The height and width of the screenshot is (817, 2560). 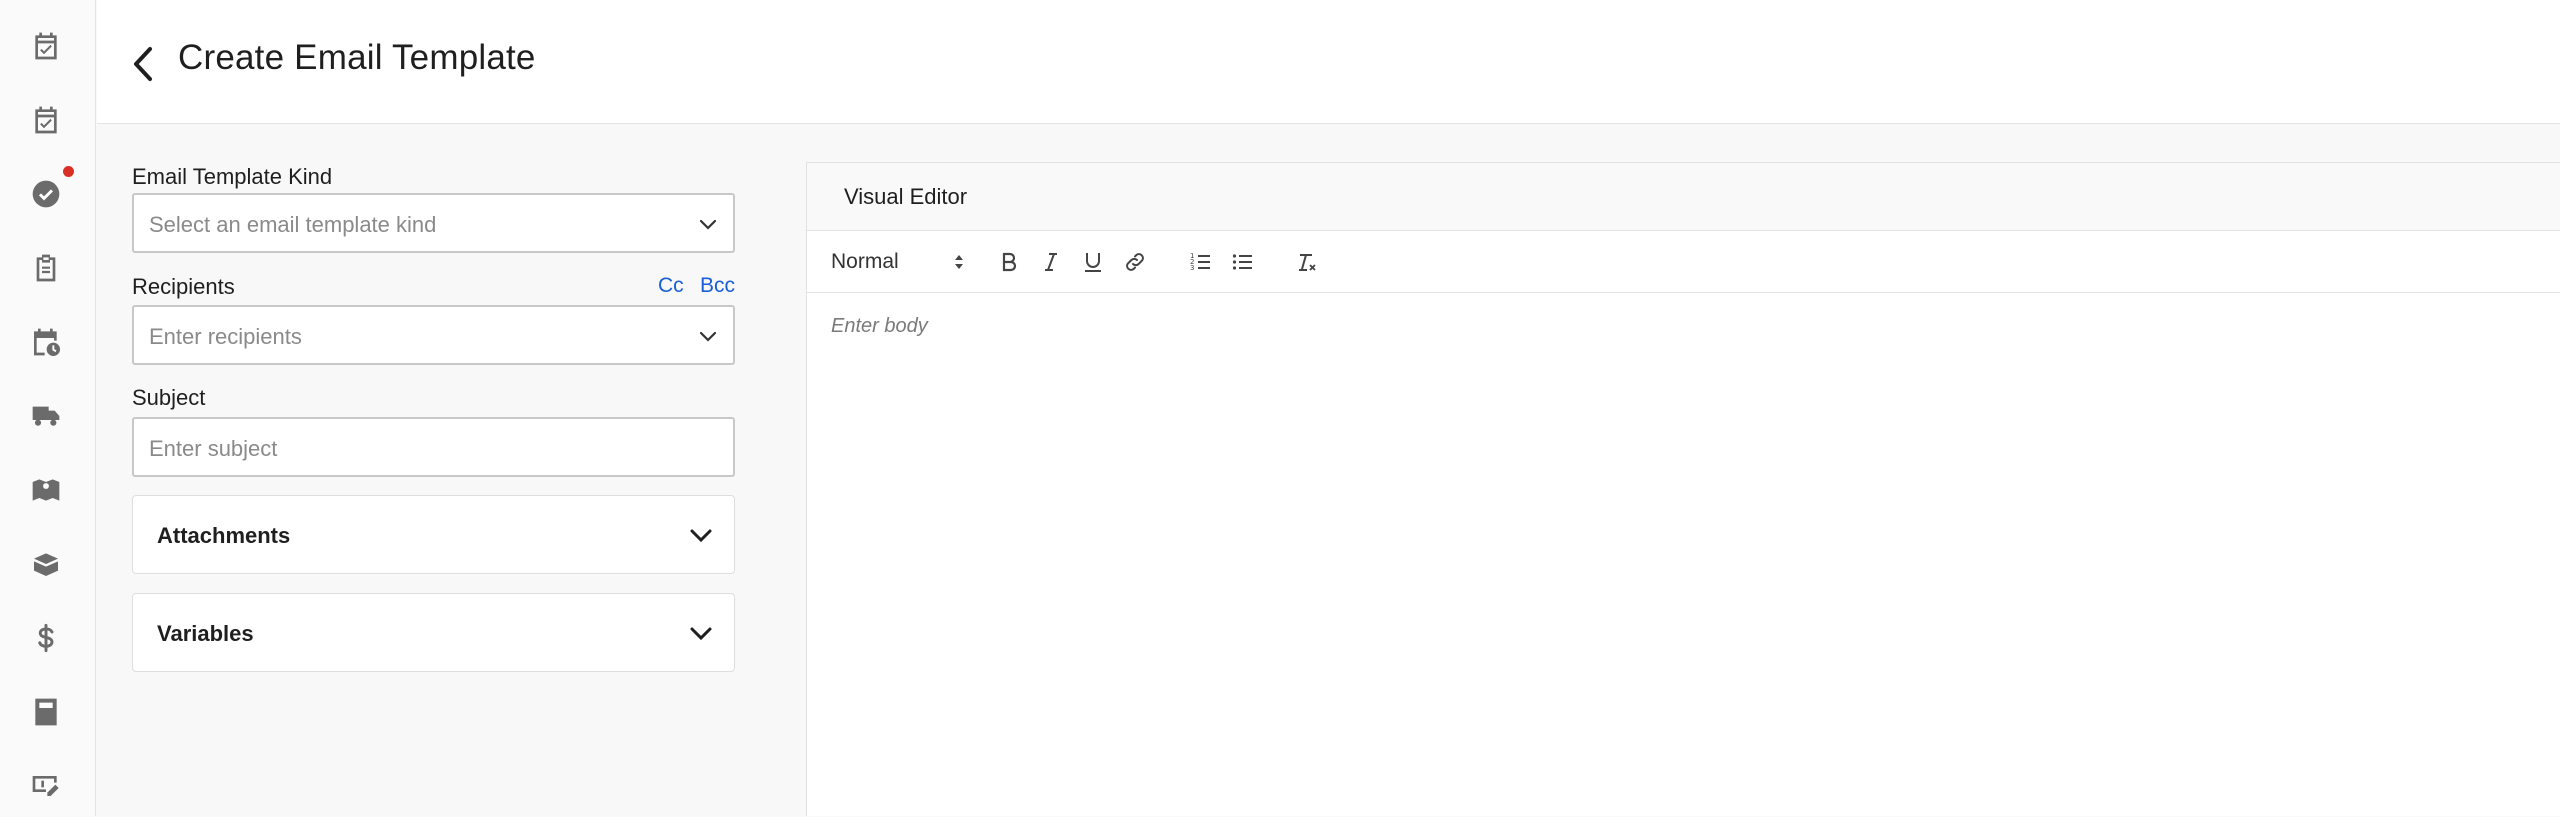 What do you see at coordinates (357, 57) in the screenshot?
I see `page-title: Create Email Template` at bounding box center [357, 57].